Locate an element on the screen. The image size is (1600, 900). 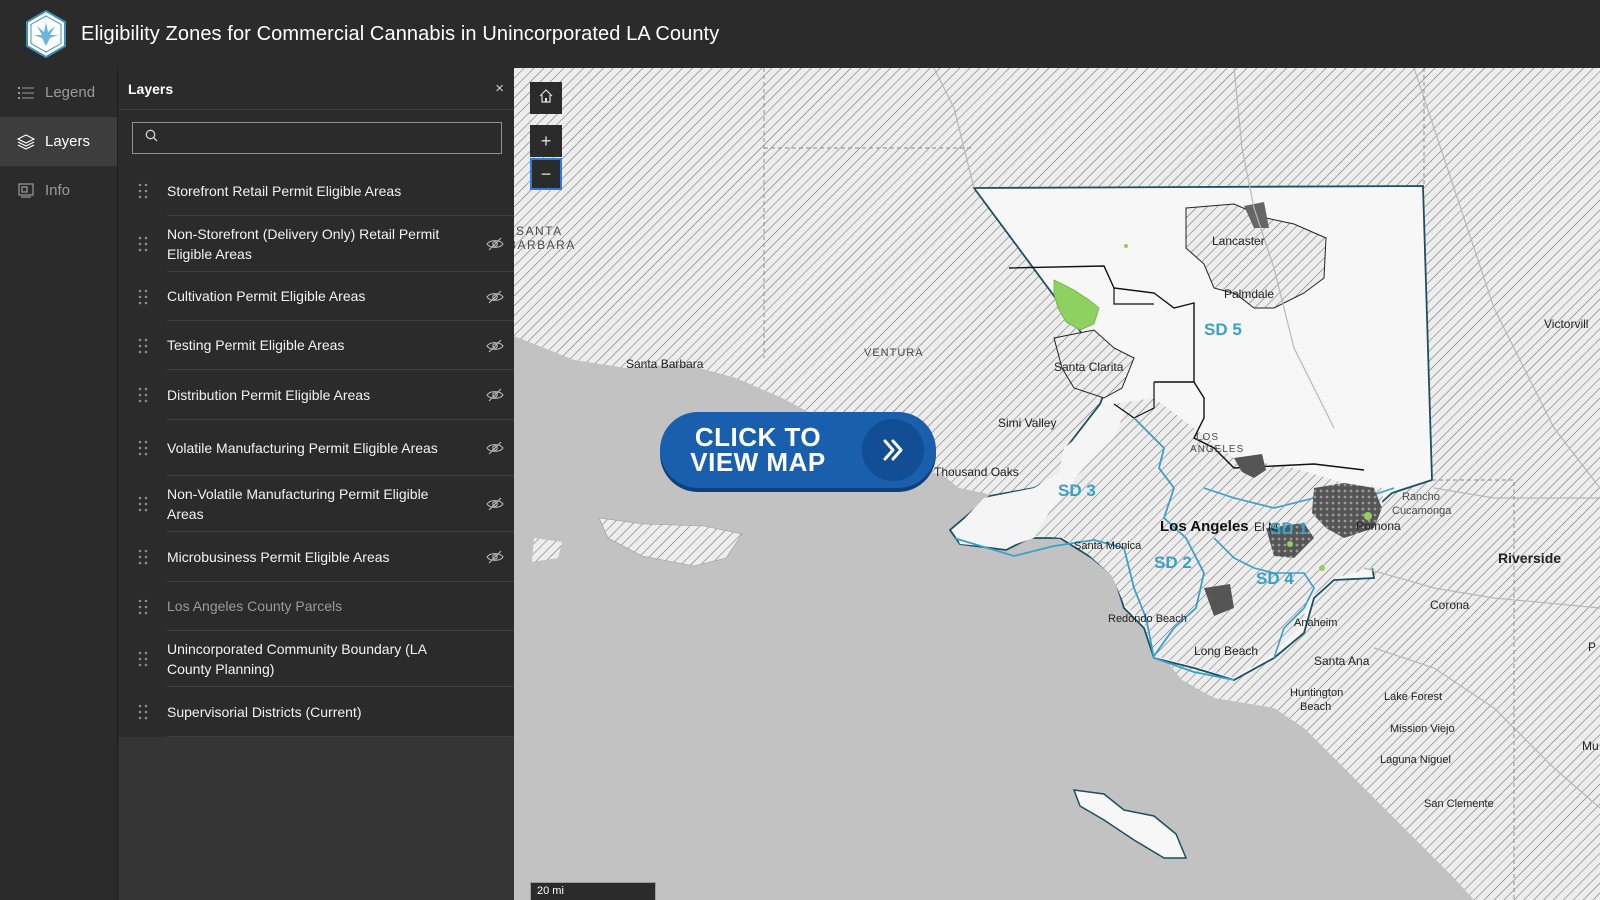
layer-label: Cultivation Permit Eligible Areas is located at coordinates (340, 296).